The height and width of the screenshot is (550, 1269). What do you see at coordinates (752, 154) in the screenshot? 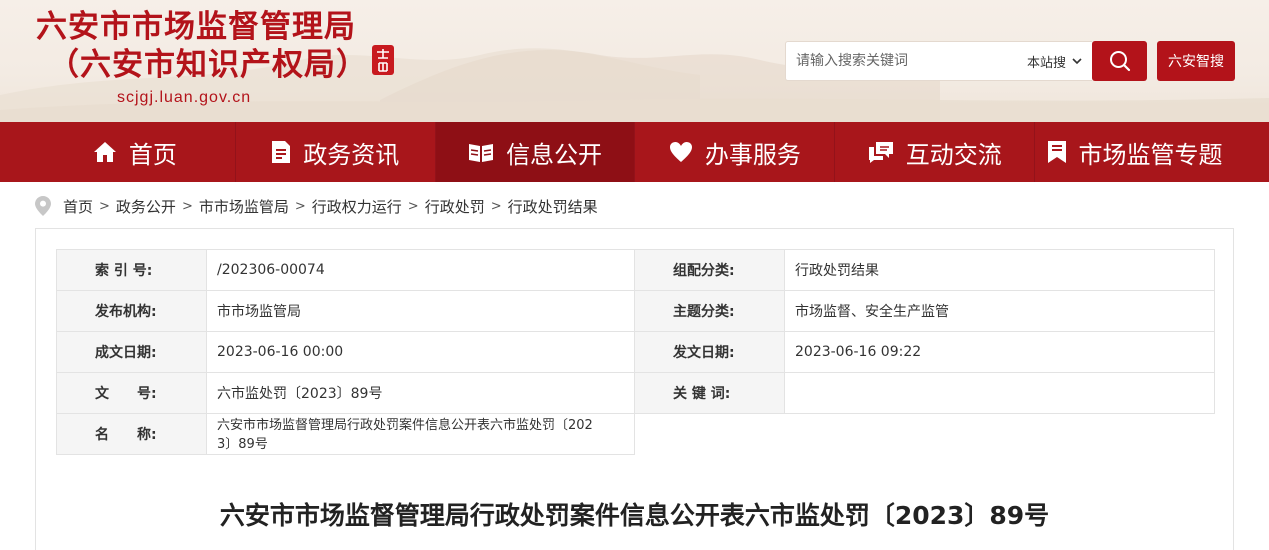
I see `nav-item-label: 办事服务` at bounding box center [752, 154].